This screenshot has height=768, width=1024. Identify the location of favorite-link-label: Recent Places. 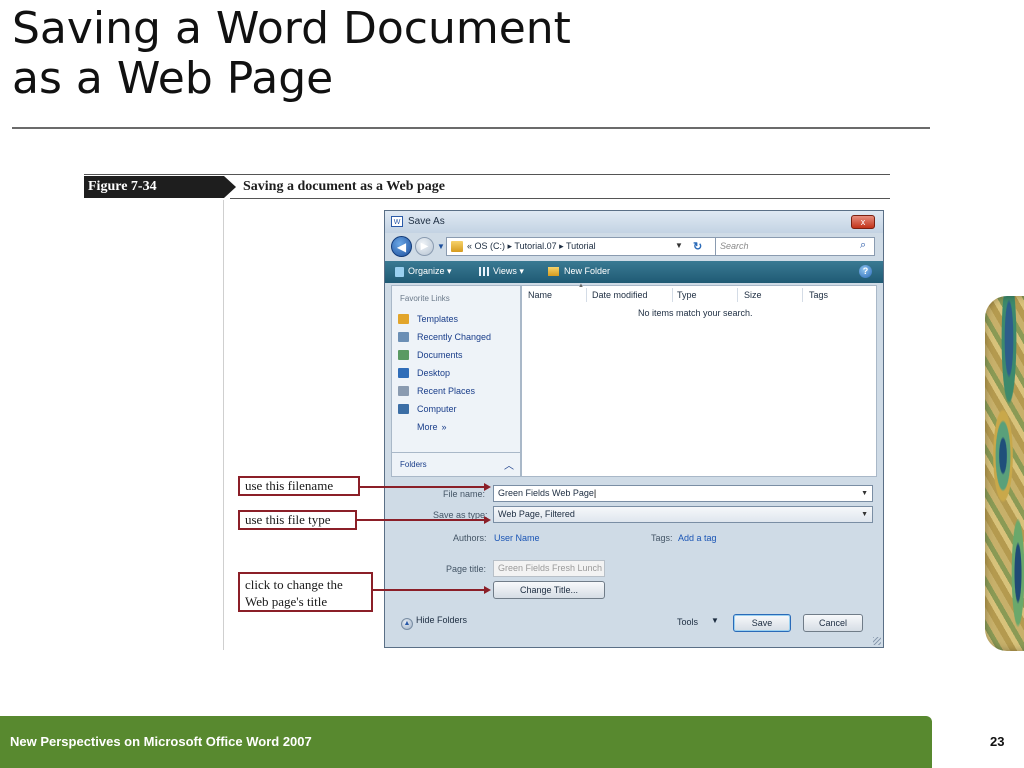
(446, 391).